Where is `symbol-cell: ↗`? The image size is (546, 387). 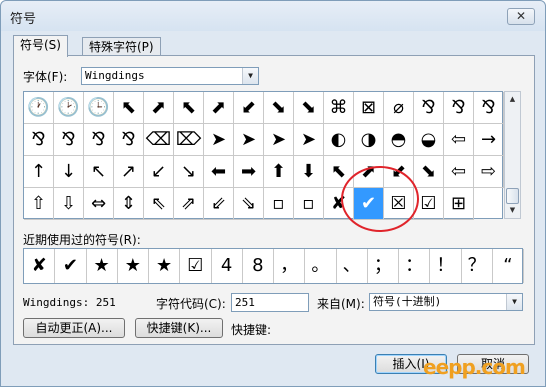
symbol-cell: ↗ is located at coordinates (129, 172).